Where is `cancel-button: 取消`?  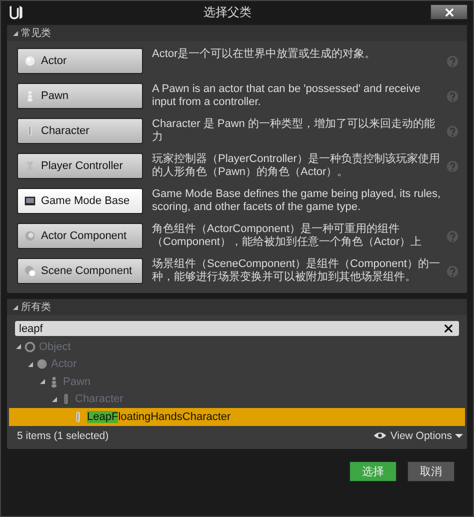
cancel-button: 取消 is located at coordinates (431, 471).